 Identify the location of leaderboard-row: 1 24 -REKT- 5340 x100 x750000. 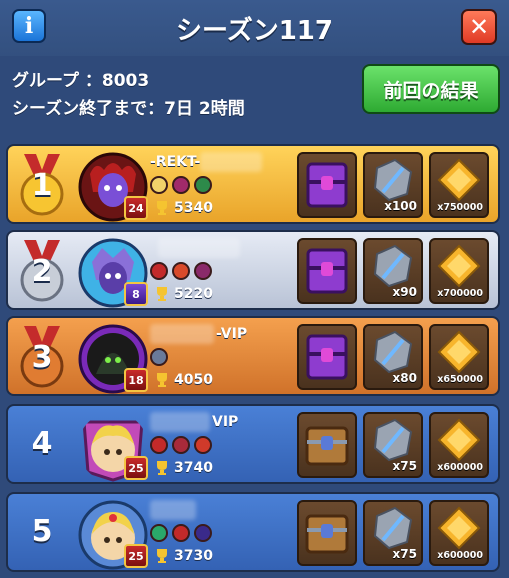
(253, 184).